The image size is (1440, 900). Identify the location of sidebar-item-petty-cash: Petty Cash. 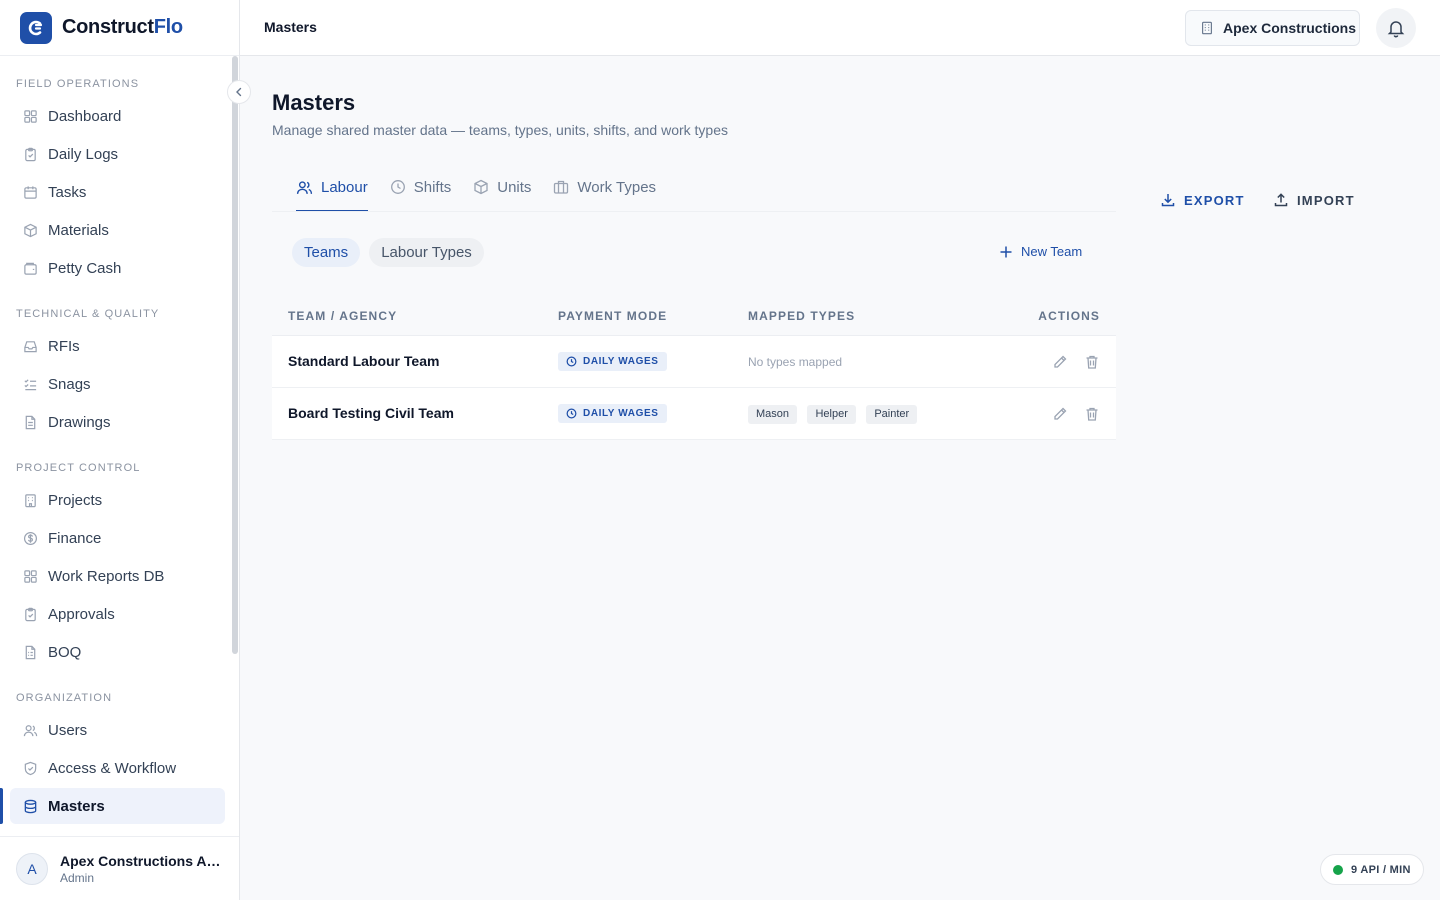
(117, 268).